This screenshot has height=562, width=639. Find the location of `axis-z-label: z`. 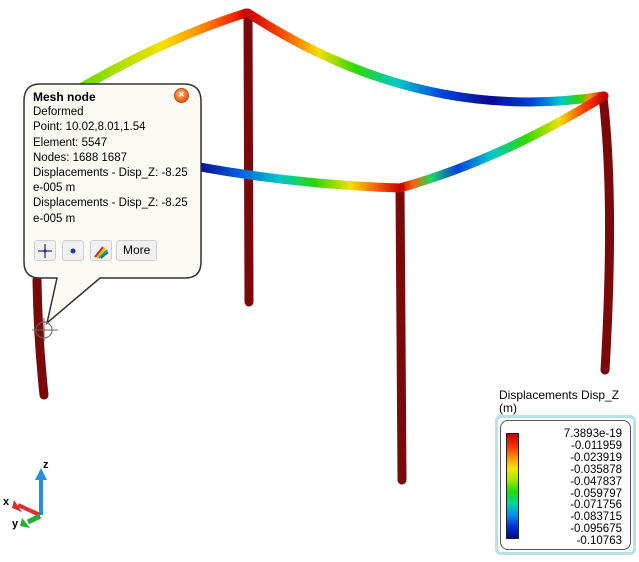

axis-z-label: z is located at coordinates (46, 465).